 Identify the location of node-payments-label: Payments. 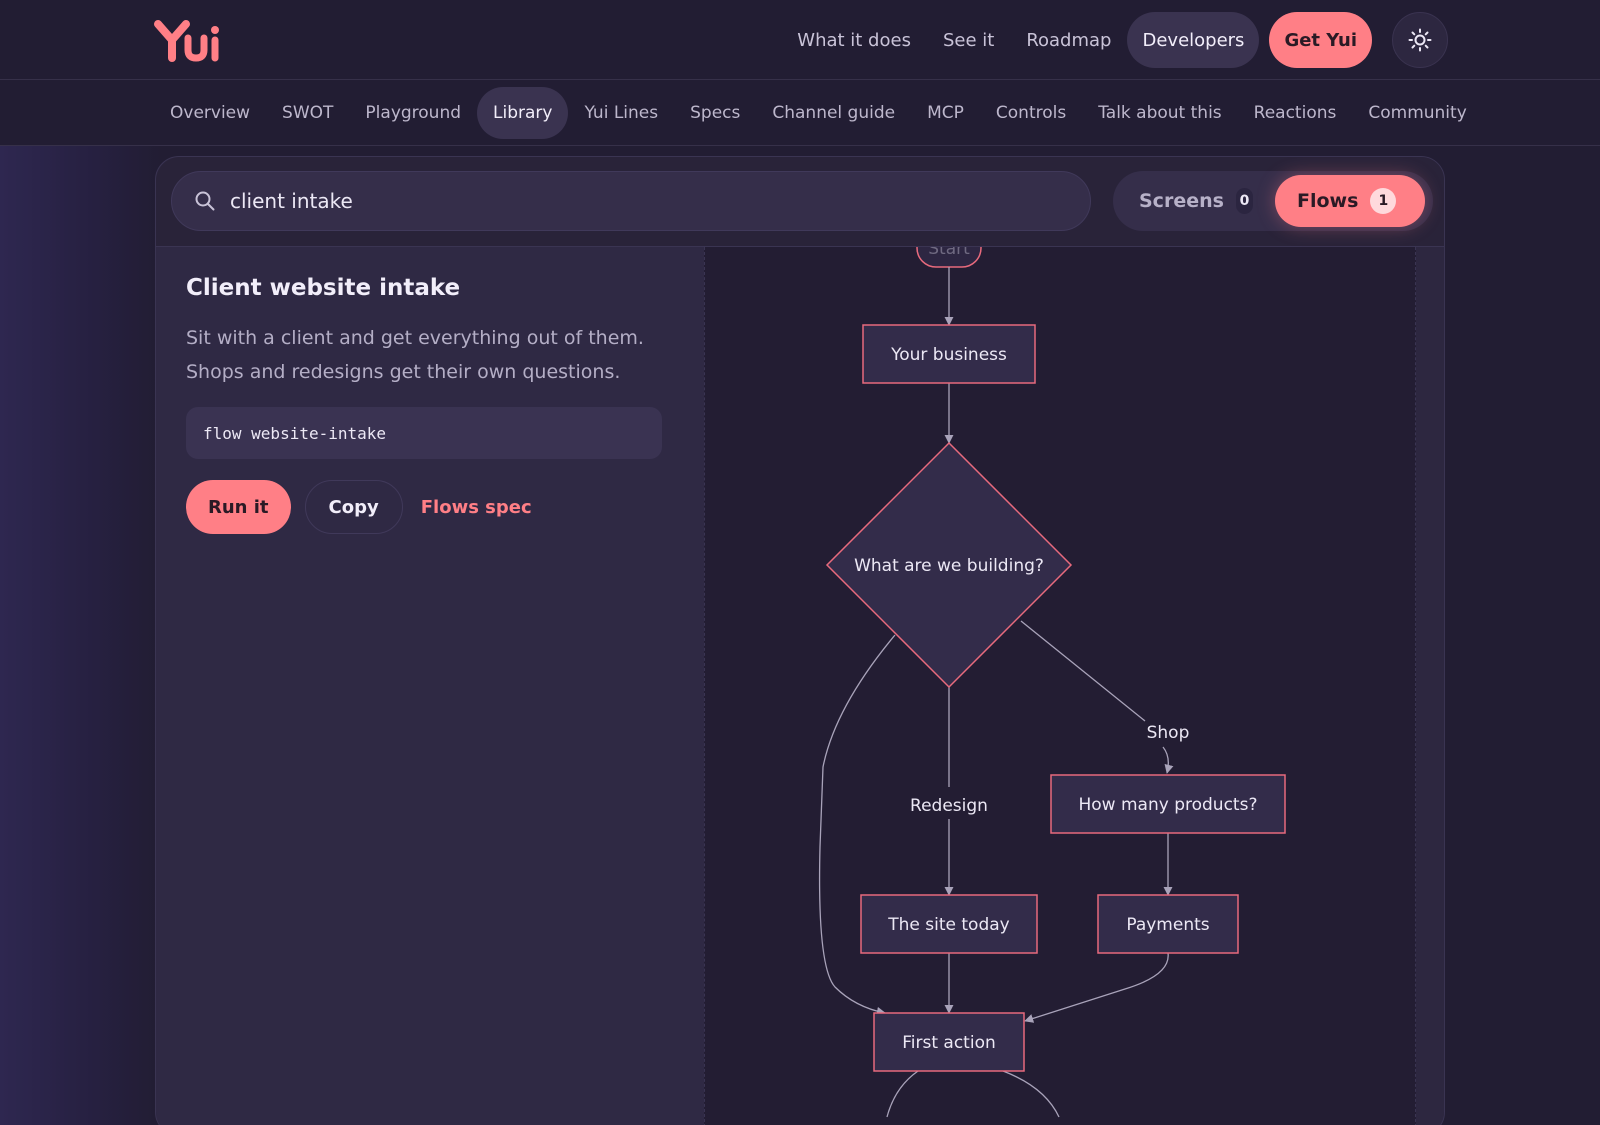
(1167, 925).